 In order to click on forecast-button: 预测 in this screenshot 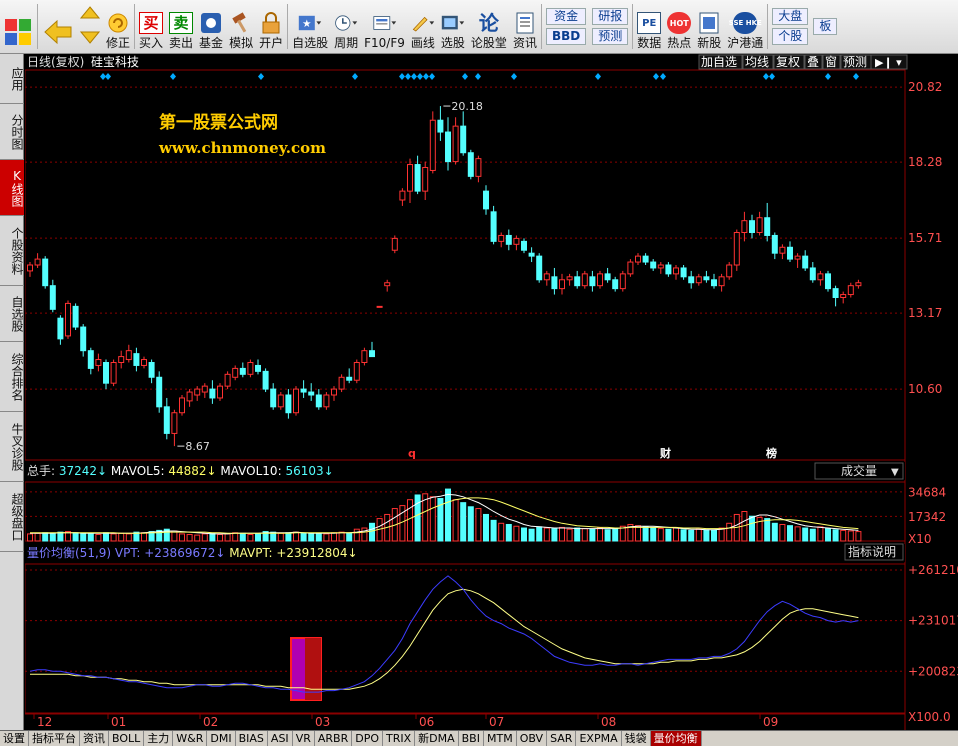, I will do `click(610, 36)`.